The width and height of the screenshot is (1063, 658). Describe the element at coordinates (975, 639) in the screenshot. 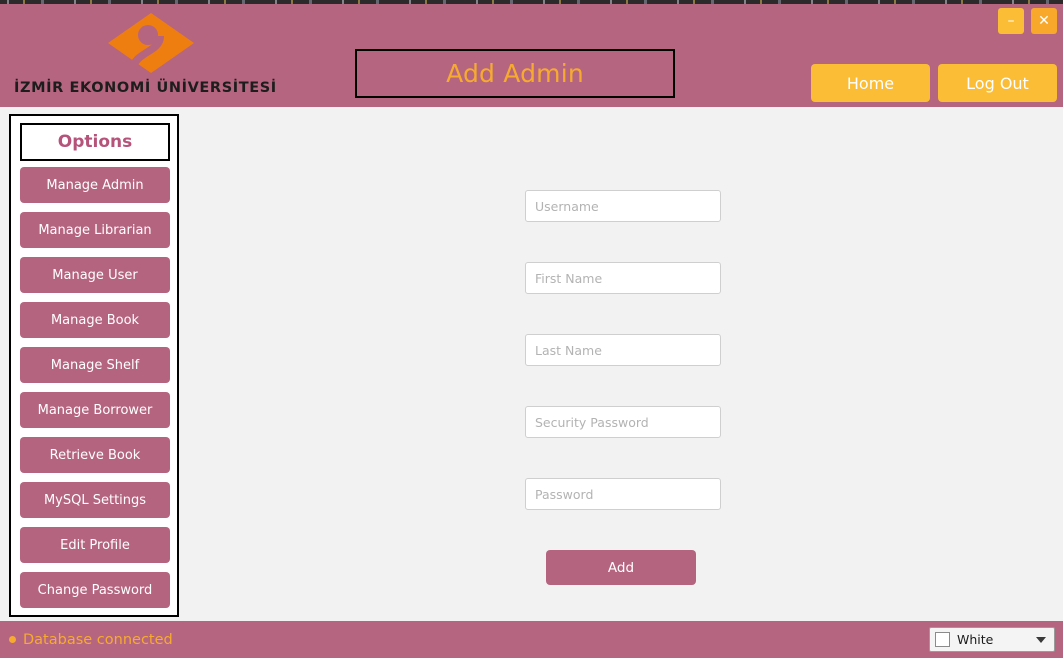

I see `theme-select-label: White` at that location.